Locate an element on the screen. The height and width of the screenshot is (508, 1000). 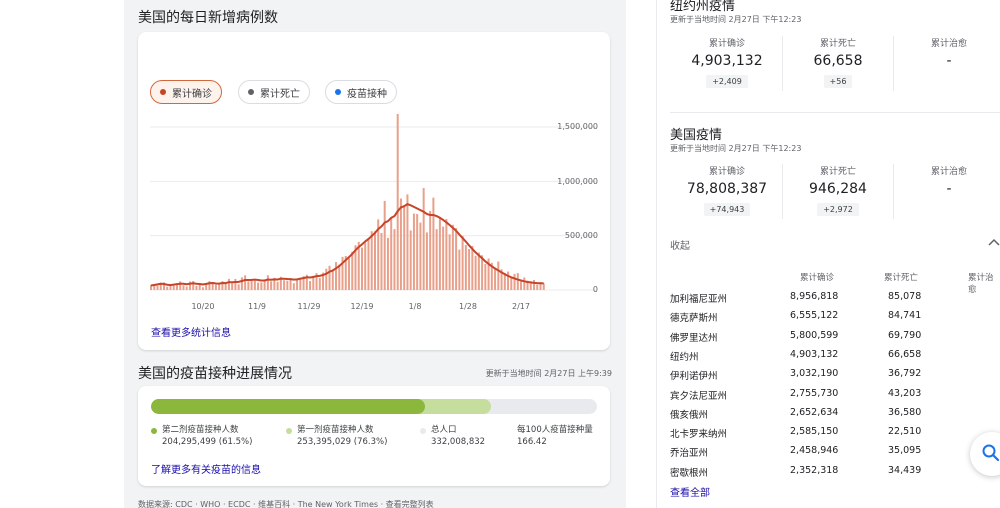
more-stats-link: 查看更多统计信息 is located at coordinates (191, 331).